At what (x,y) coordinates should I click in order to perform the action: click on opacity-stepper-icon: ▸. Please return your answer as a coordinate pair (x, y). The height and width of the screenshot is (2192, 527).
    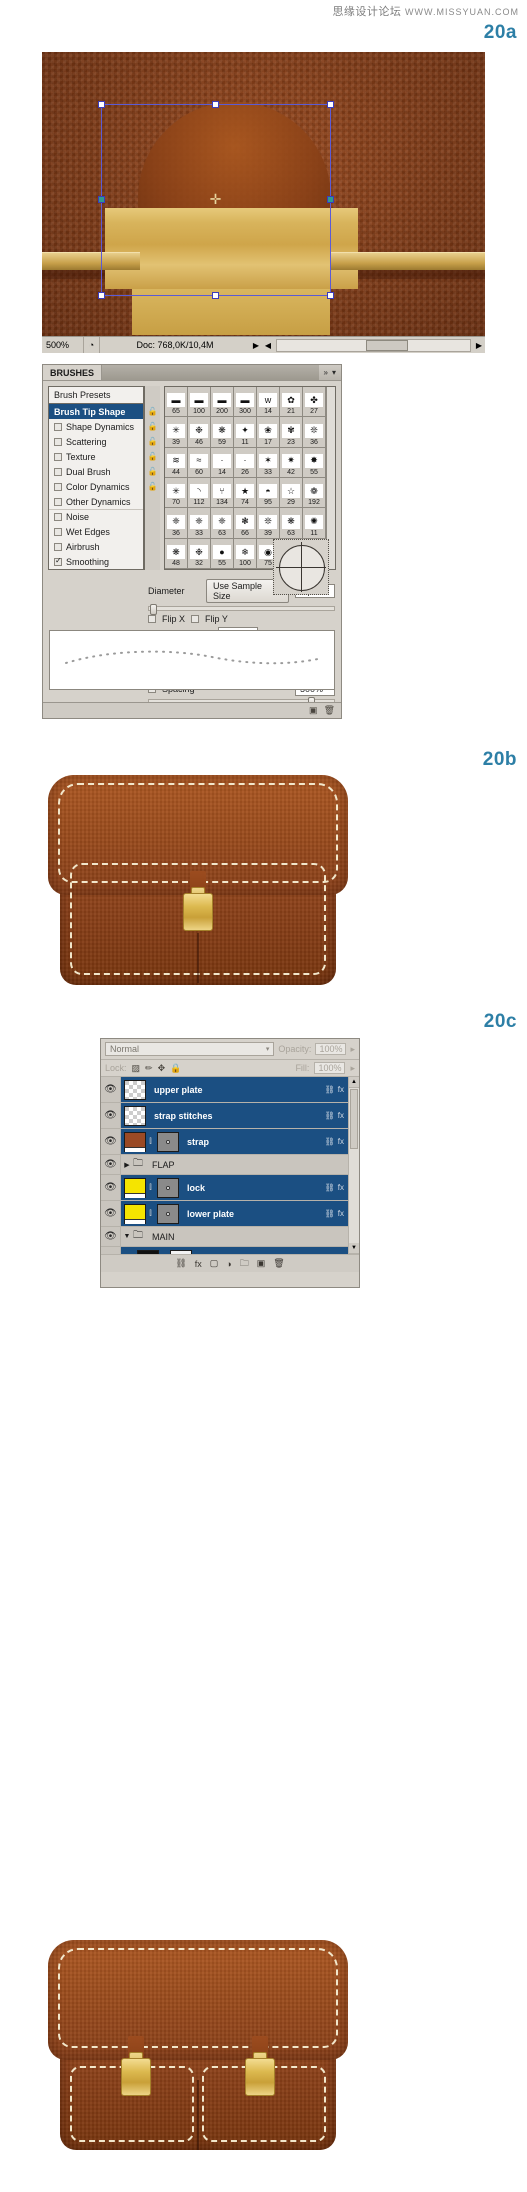
    Looking at the image, I should click on (352, 1049).